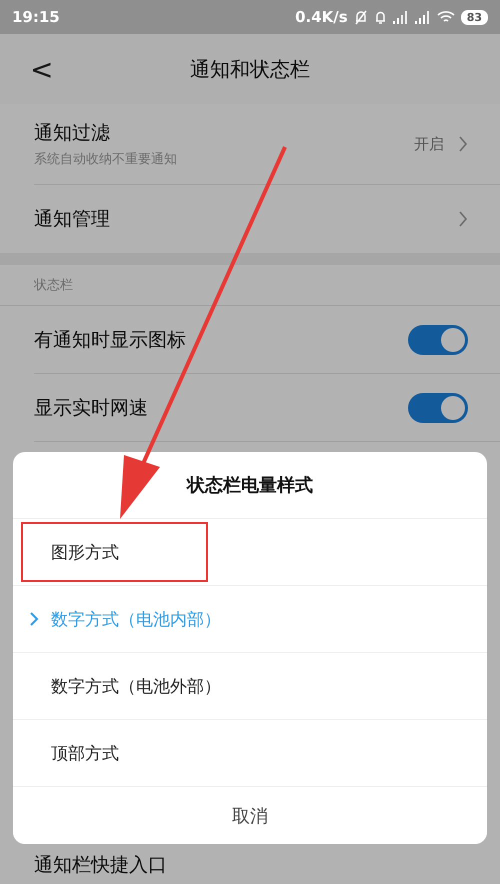 The width and height of the screenshot is (500, 884). What do you see at coordinates (85, 753) in the screenshot?
I see `option-label: 顶部方式` at bounding box center [85, 753].